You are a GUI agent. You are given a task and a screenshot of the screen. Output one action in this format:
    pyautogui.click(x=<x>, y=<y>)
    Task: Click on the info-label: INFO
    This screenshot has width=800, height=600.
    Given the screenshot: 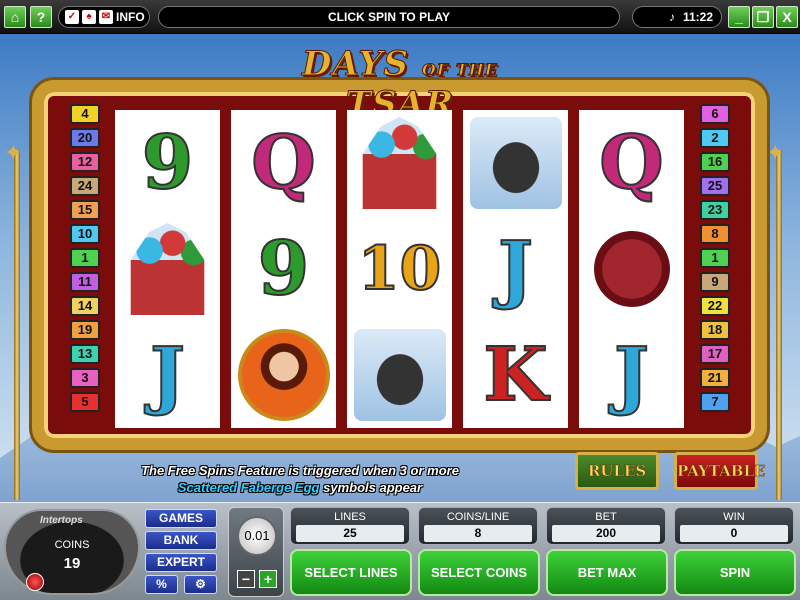 What is the action you would take?
    pyautogui.click(x=130, y=17)
    